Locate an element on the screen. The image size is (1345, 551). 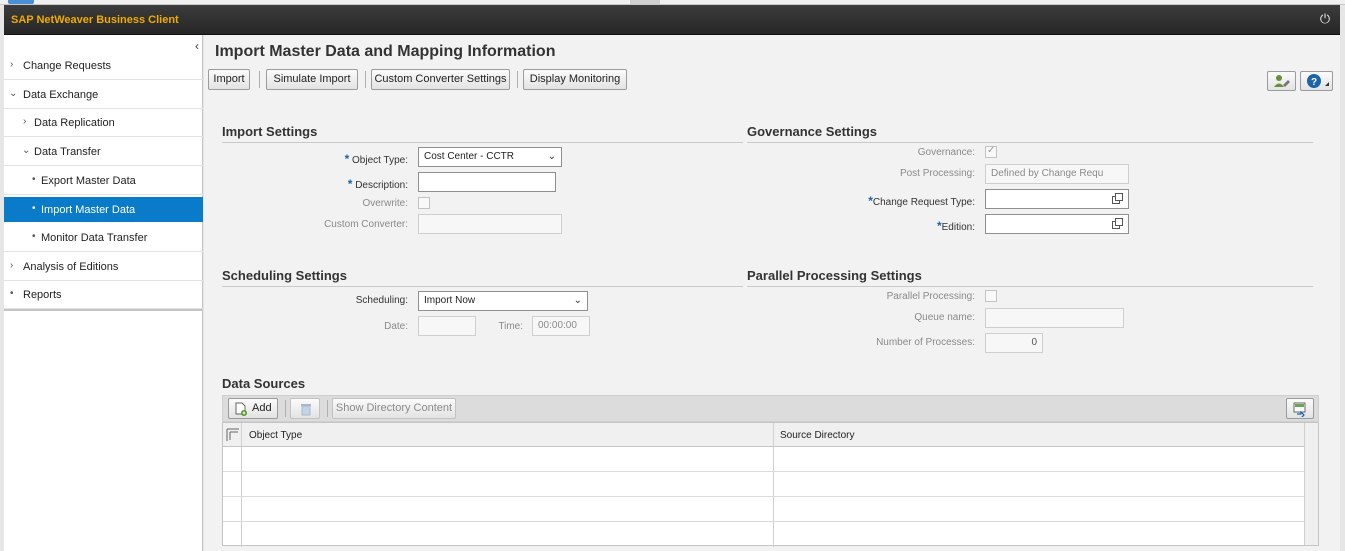
parallel-processing-label: Parallel Processing: is located at coordinates (930, 296).